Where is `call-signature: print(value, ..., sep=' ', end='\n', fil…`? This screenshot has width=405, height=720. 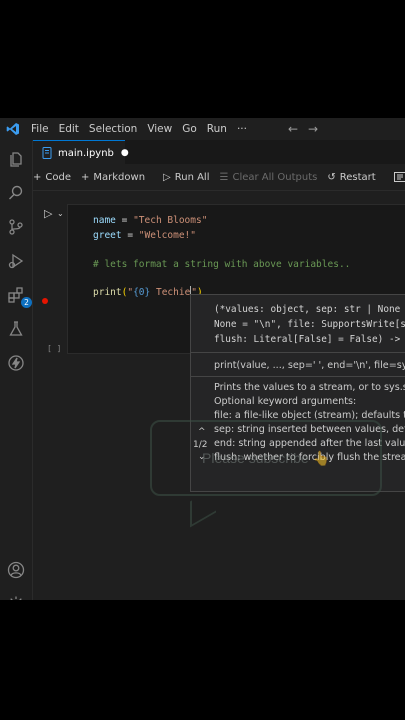
call-signature: print(value, ..., sep=' ', end='\n', fil… is located at coordinates (309, 365).